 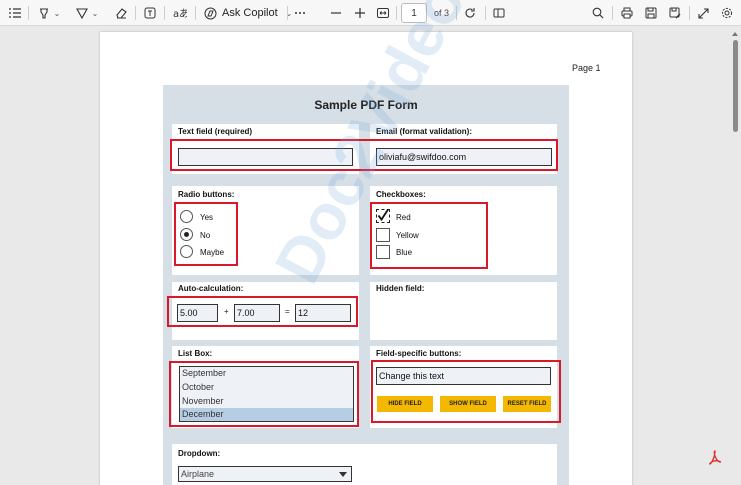 What do you see at coordinates (598, 13) in the screenshot?
I see `search-icon` at bounding box center [598, 13].